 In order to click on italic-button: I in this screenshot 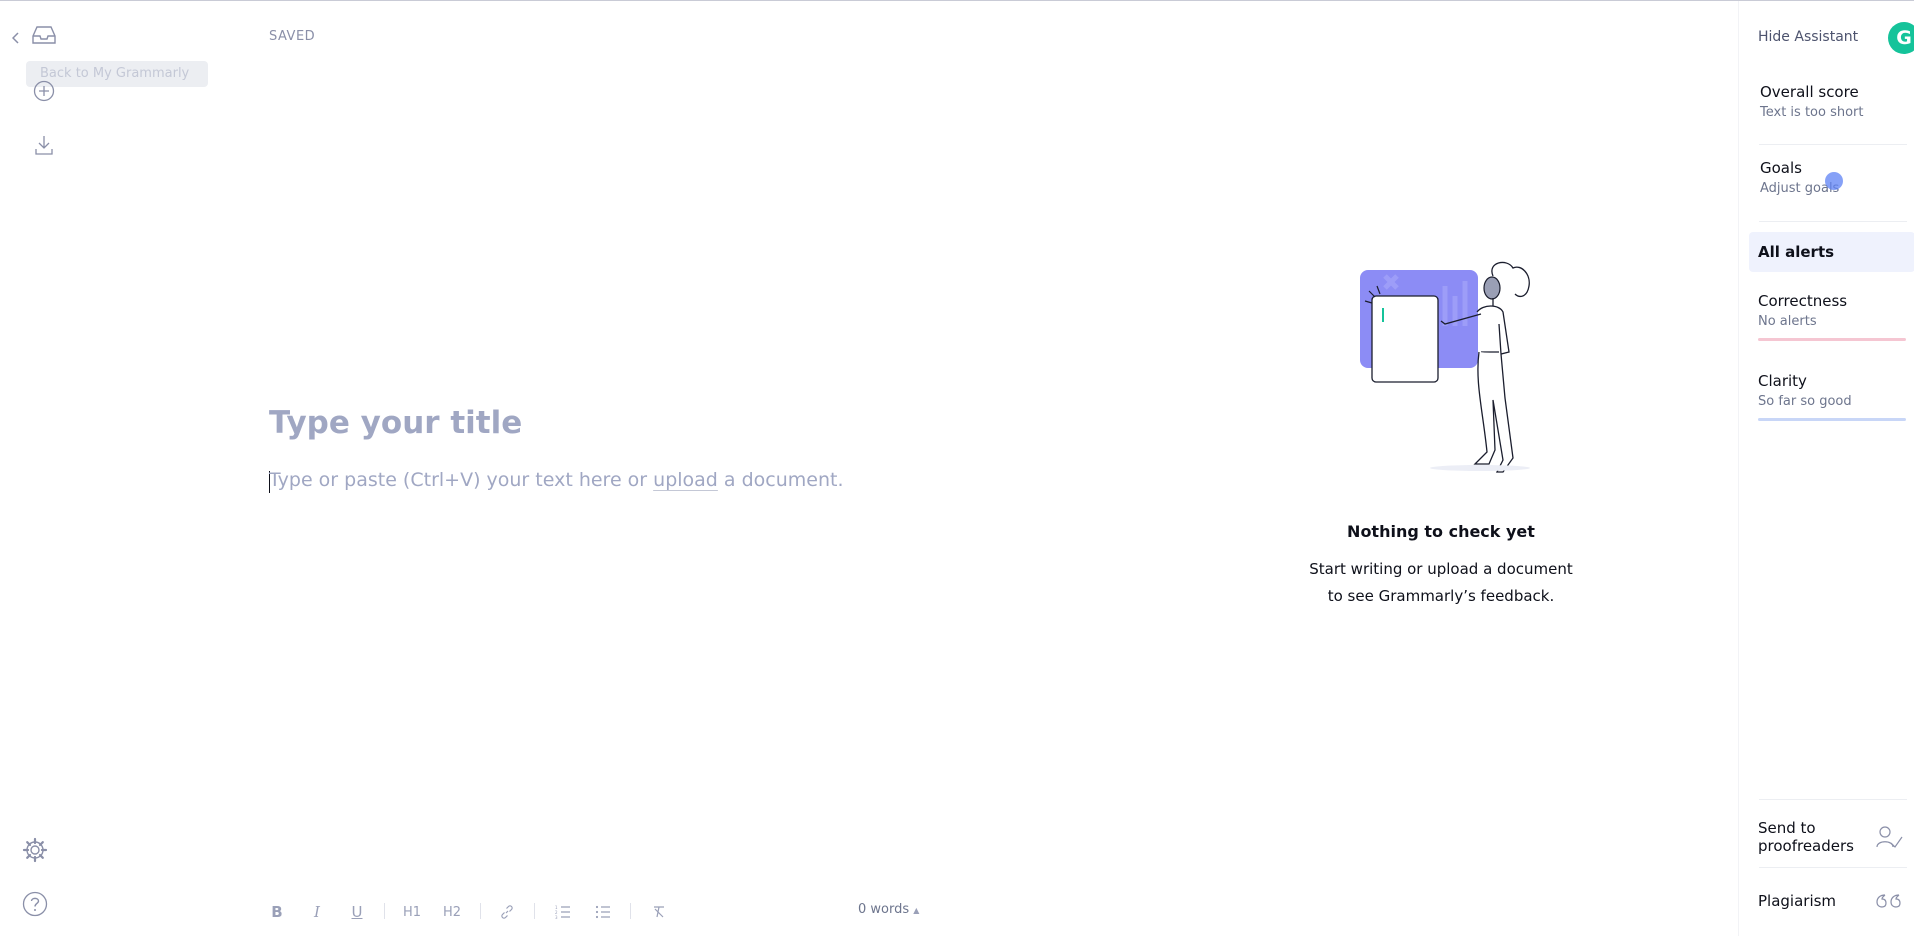, I will do `click(317, 912)`.